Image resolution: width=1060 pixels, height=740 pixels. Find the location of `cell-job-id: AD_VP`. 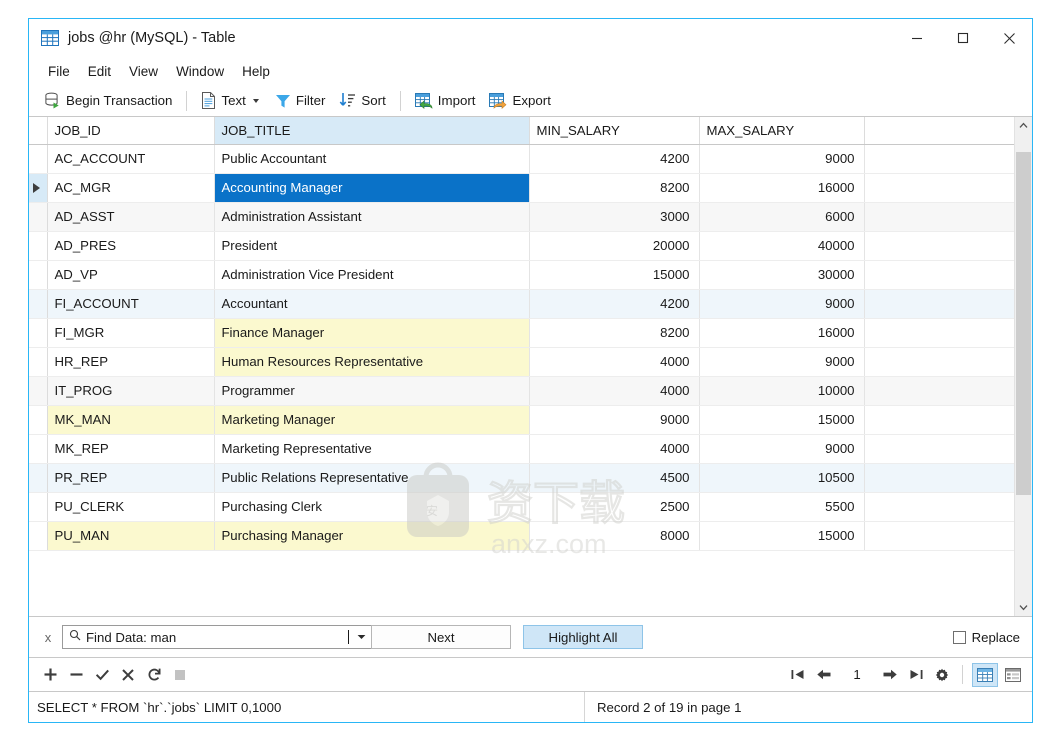

cell-job-id: AD_VP is located at coordinates (131, 275).